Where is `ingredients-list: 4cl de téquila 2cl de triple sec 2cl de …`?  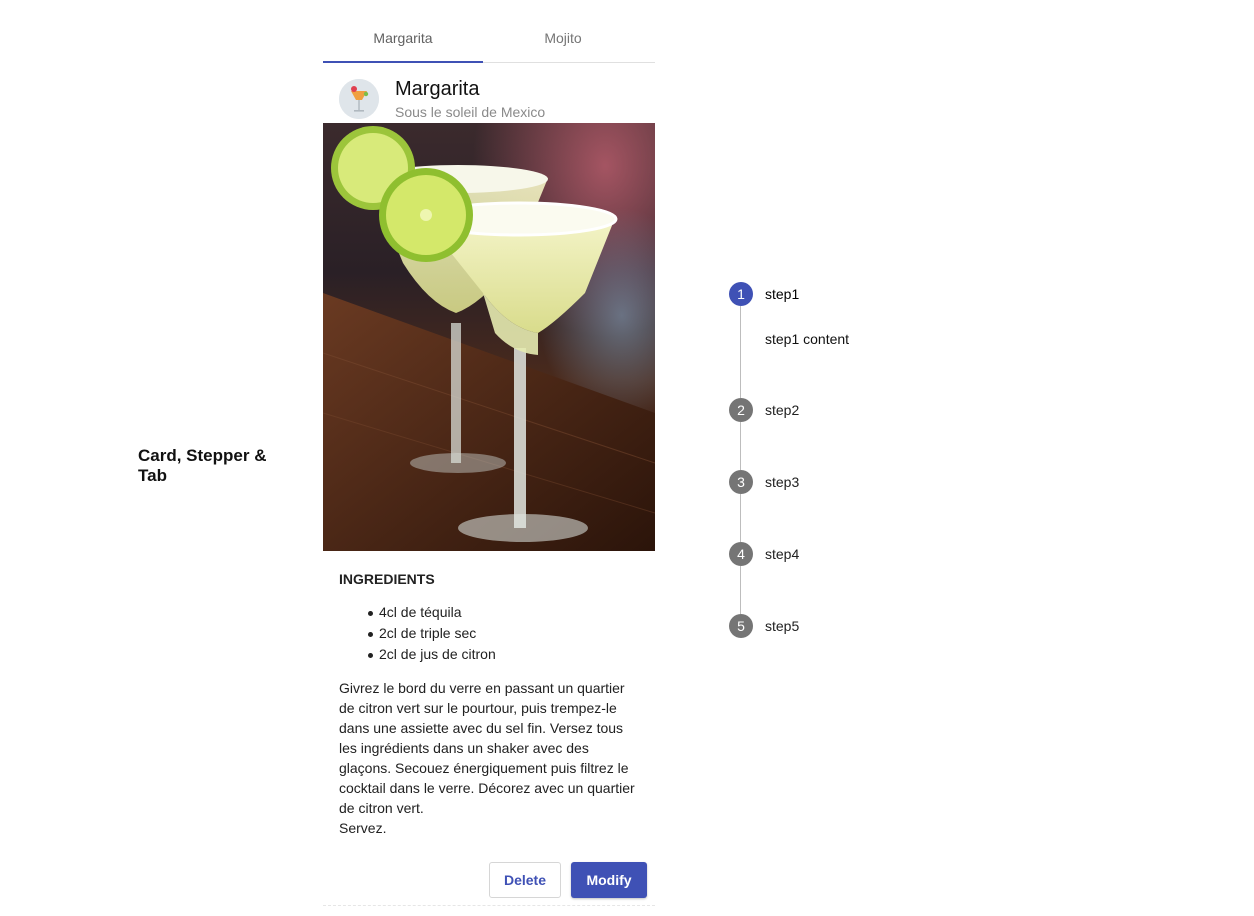 ingredients-list: 4cl de téquila 2cl de triple sec 2cl de … is located at coordinates (503, 633).